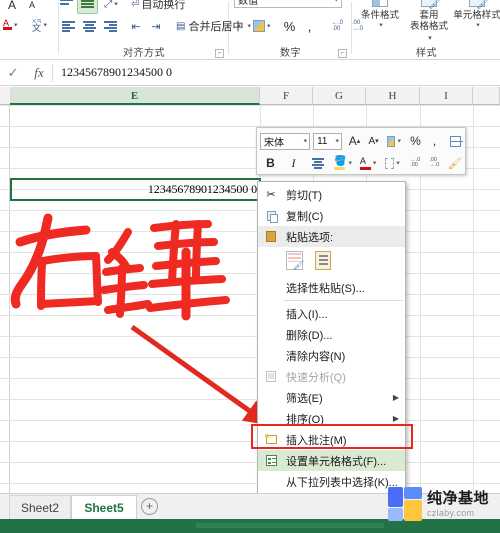  Describe the element at coordinates (25, 25) in the screenshot. I see `font-color-row: A ▾ ㄨㄢ 文 ▾` at that location.